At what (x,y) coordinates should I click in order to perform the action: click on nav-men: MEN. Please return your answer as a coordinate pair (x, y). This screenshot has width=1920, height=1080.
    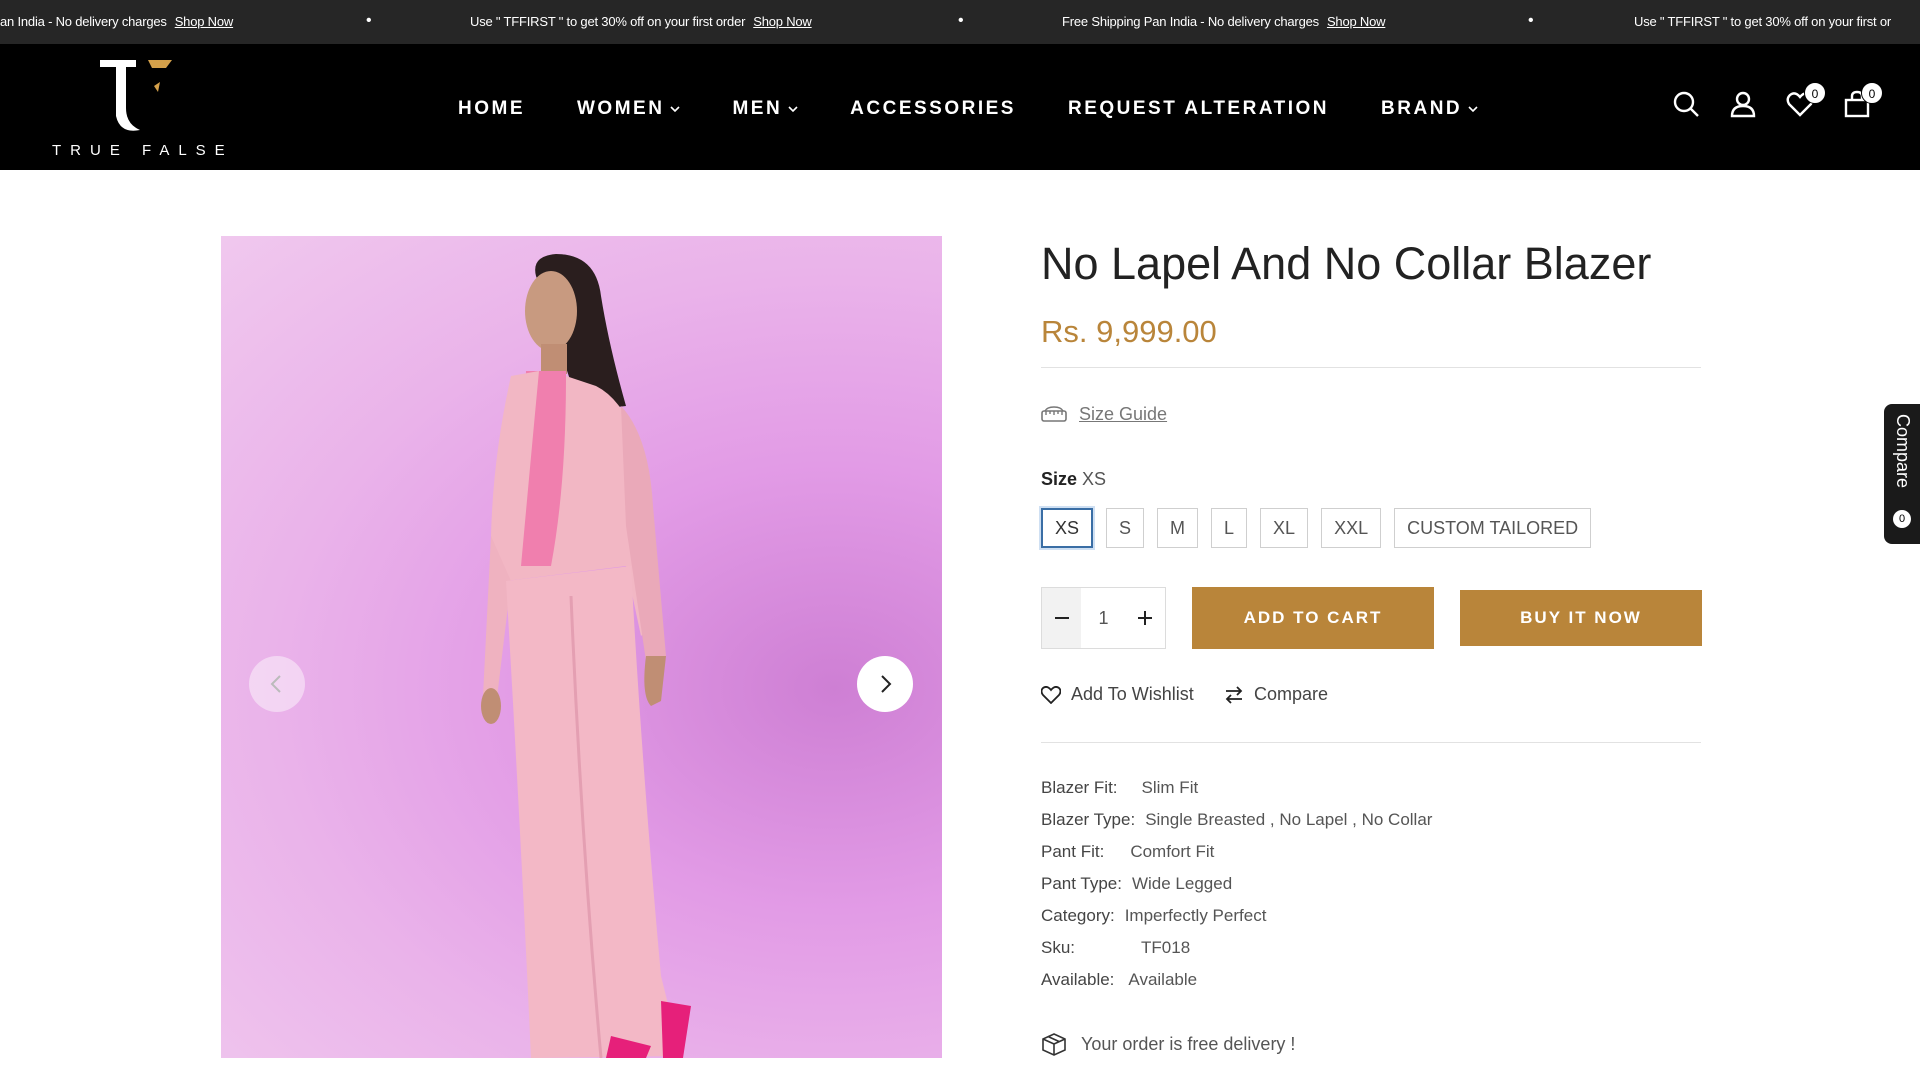
    Looking at the image, I should click on (765, 109).